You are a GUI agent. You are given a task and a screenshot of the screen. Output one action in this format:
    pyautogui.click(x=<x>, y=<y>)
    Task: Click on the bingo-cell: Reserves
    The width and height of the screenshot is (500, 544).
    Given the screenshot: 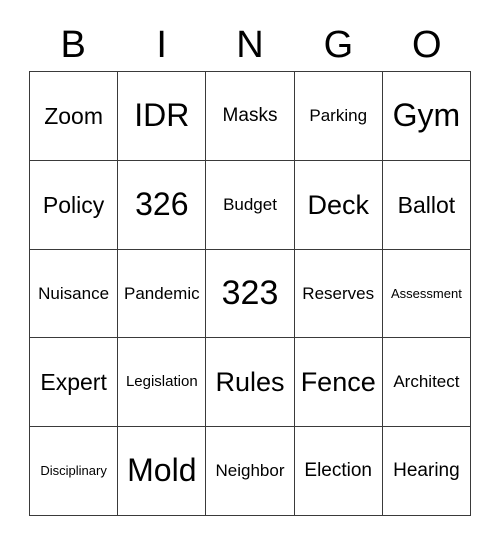 What is the action you would take?
    pyautogui.click(x=338, y=294)
    